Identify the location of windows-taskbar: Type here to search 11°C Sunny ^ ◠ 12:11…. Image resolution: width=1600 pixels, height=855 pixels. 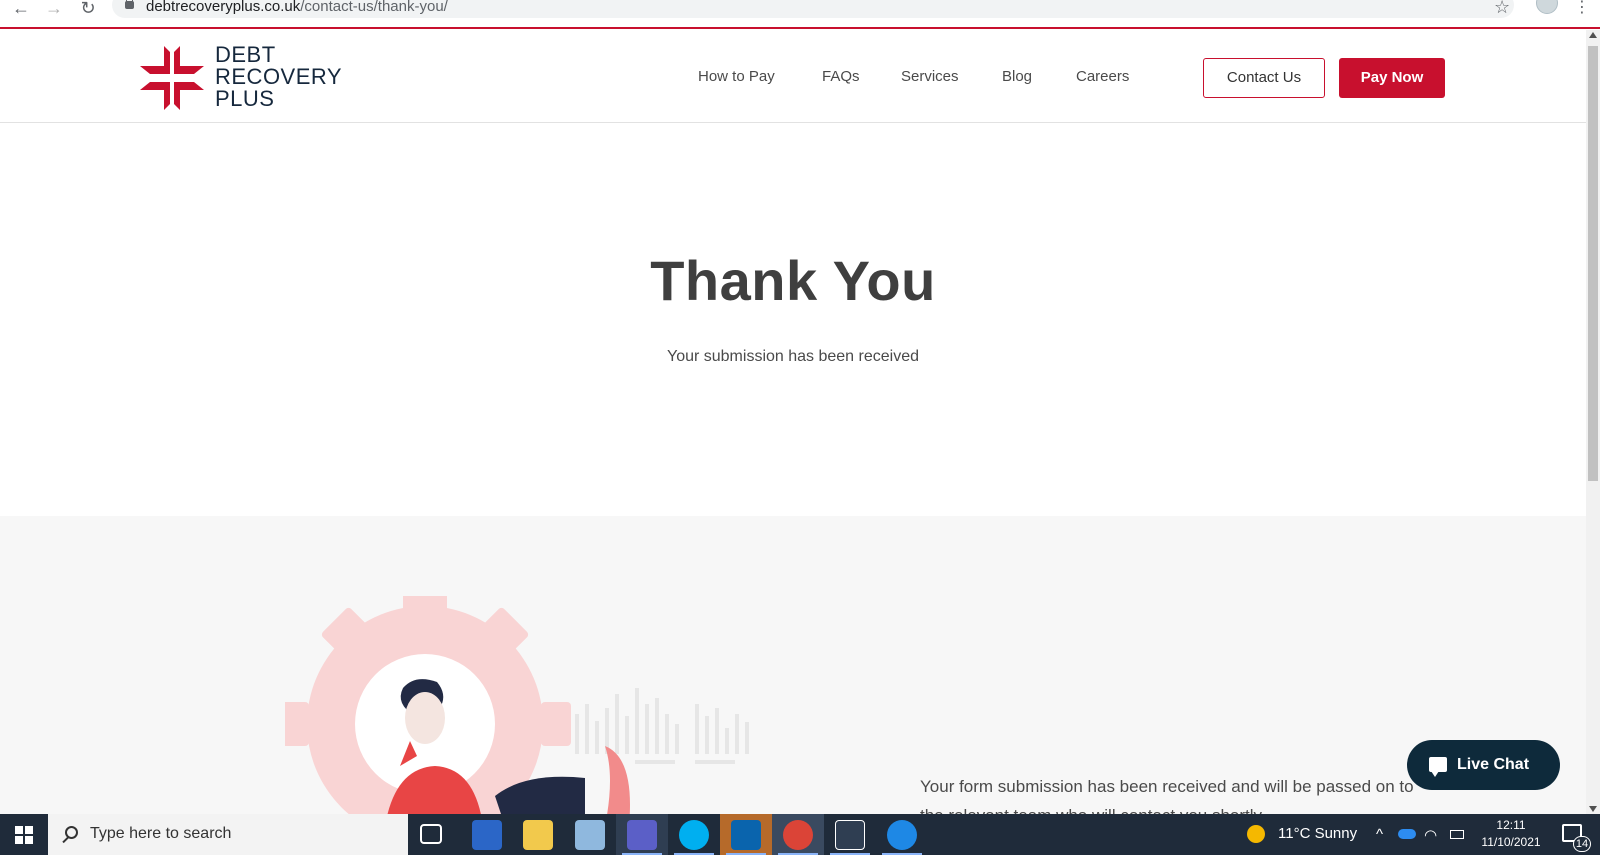
(800, 834).